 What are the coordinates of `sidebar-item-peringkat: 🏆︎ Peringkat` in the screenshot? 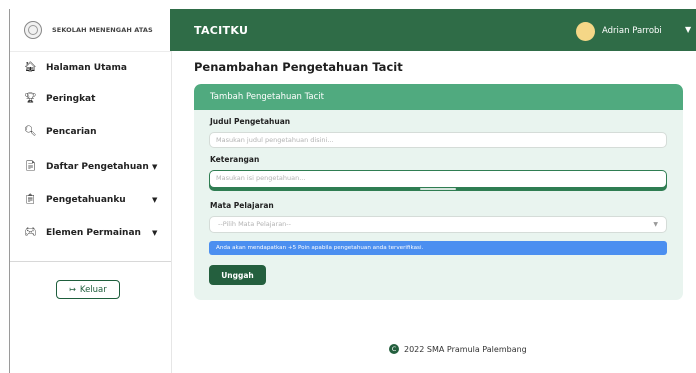 It's located at (90, 99).